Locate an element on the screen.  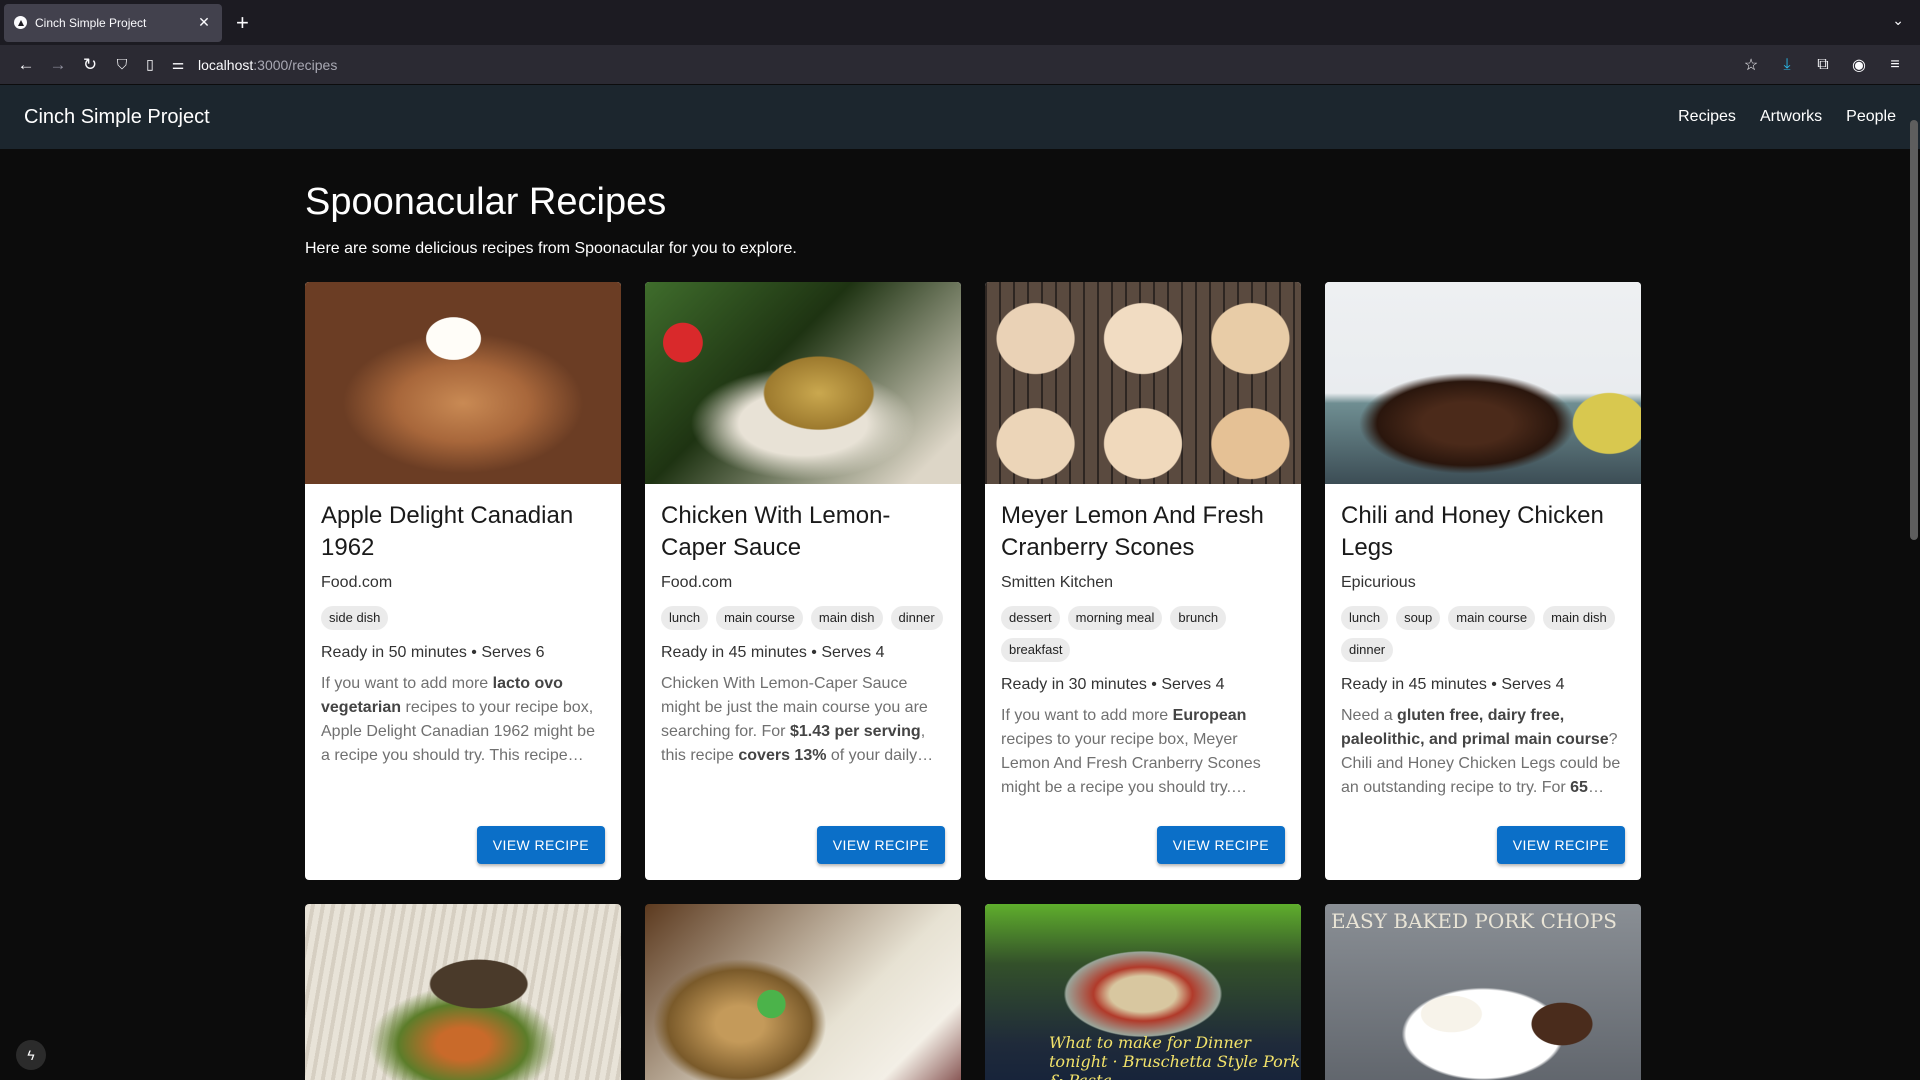
recipe-title: Meyer Lemon And Fresh Cranberry Scones is located at coordinates (1132, 531).